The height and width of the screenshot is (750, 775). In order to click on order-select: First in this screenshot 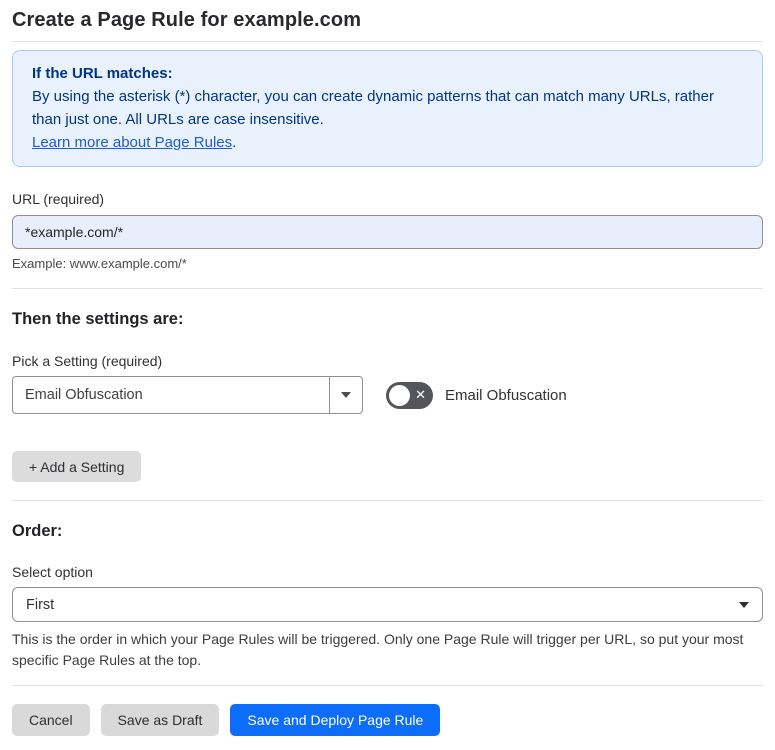, I will do `click(387, 604)`.